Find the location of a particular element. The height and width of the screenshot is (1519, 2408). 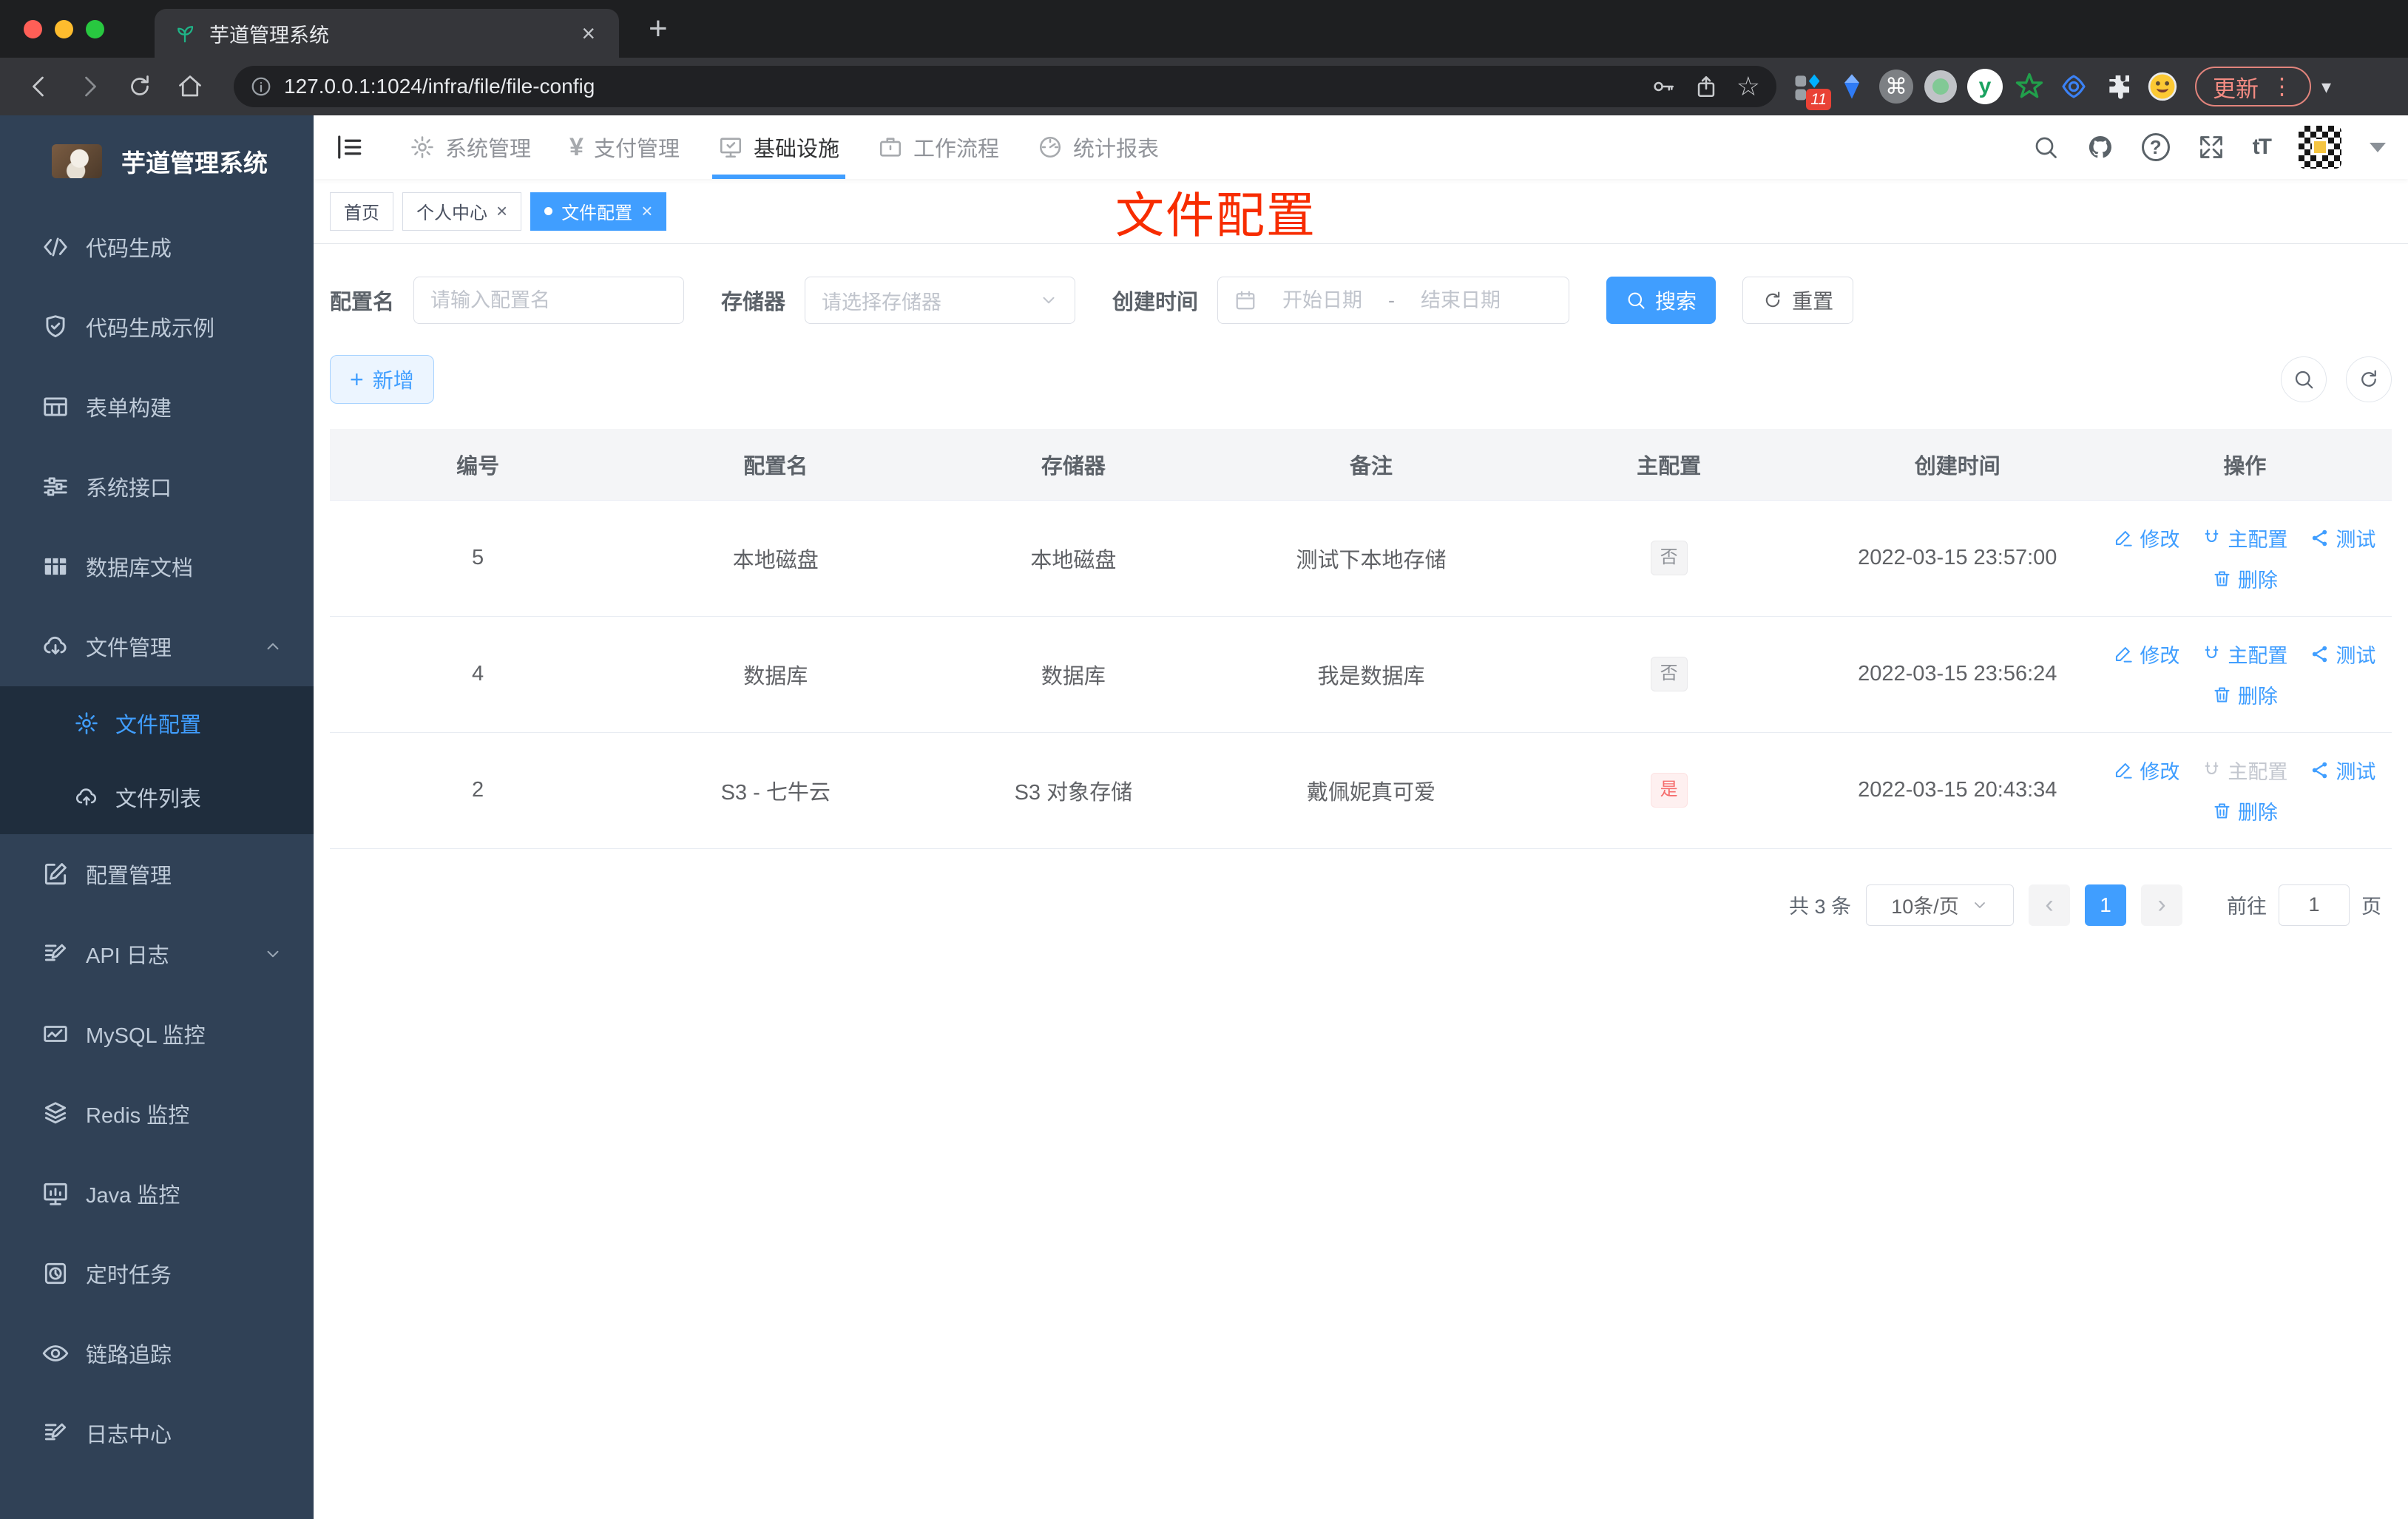

sidebar-item-code-gen: 代码生成 is located at coordinates (157, 247).